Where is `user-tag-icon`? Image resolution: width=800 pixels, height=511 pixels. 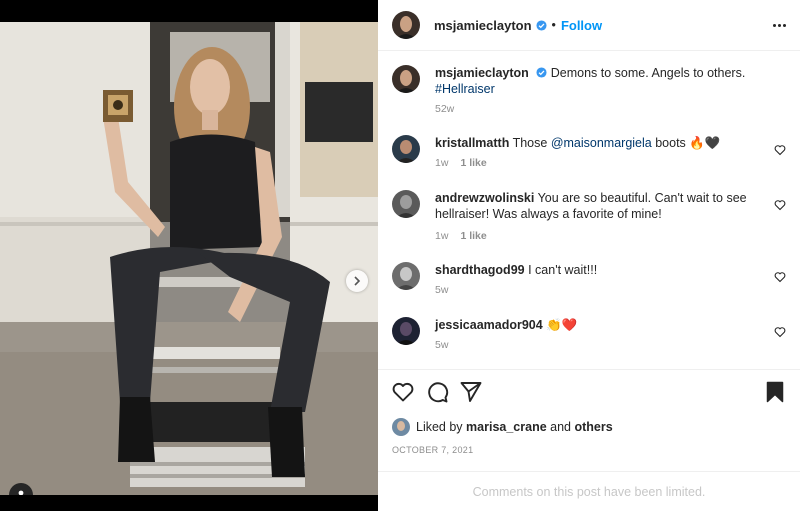
user-tag-icon is located at coordinates (21, 492).